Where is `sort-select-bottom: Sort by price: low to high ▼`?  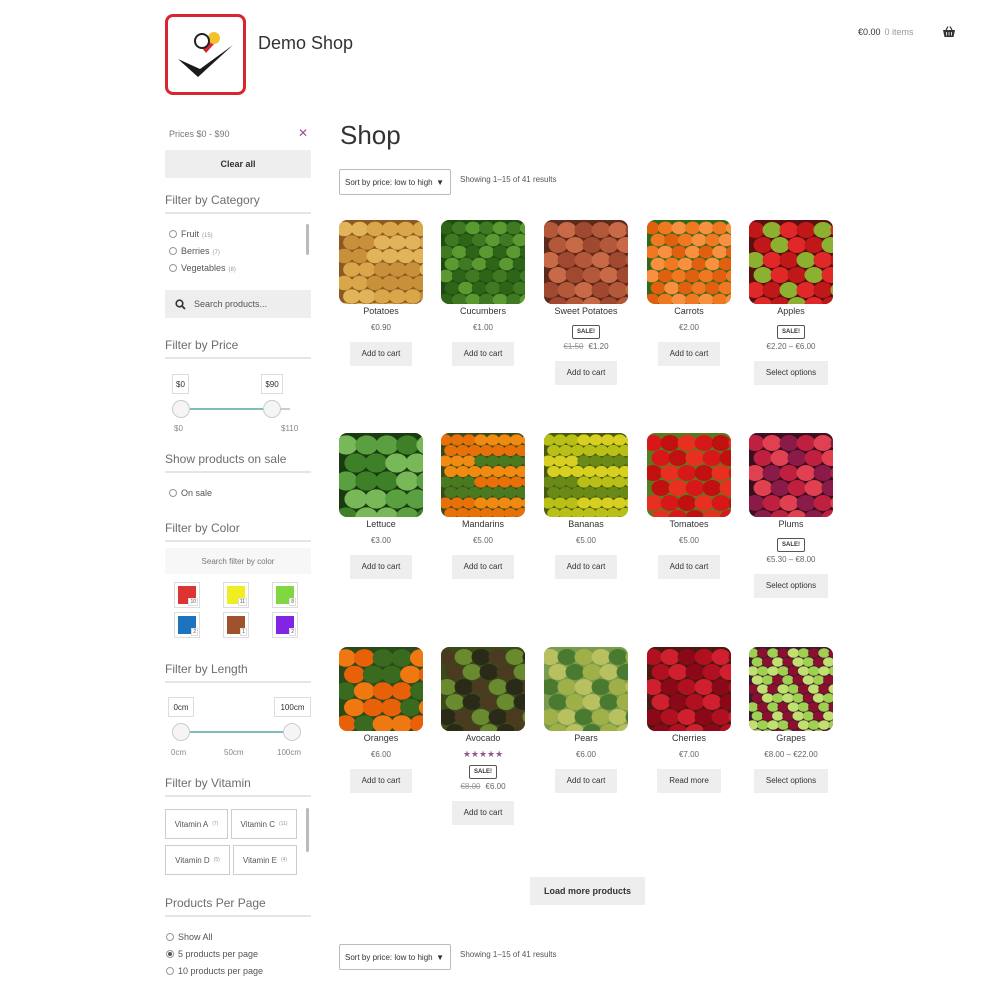
sort-select-bottom: Sort by price: low to high ▼ is located at coordinates (395, 957).